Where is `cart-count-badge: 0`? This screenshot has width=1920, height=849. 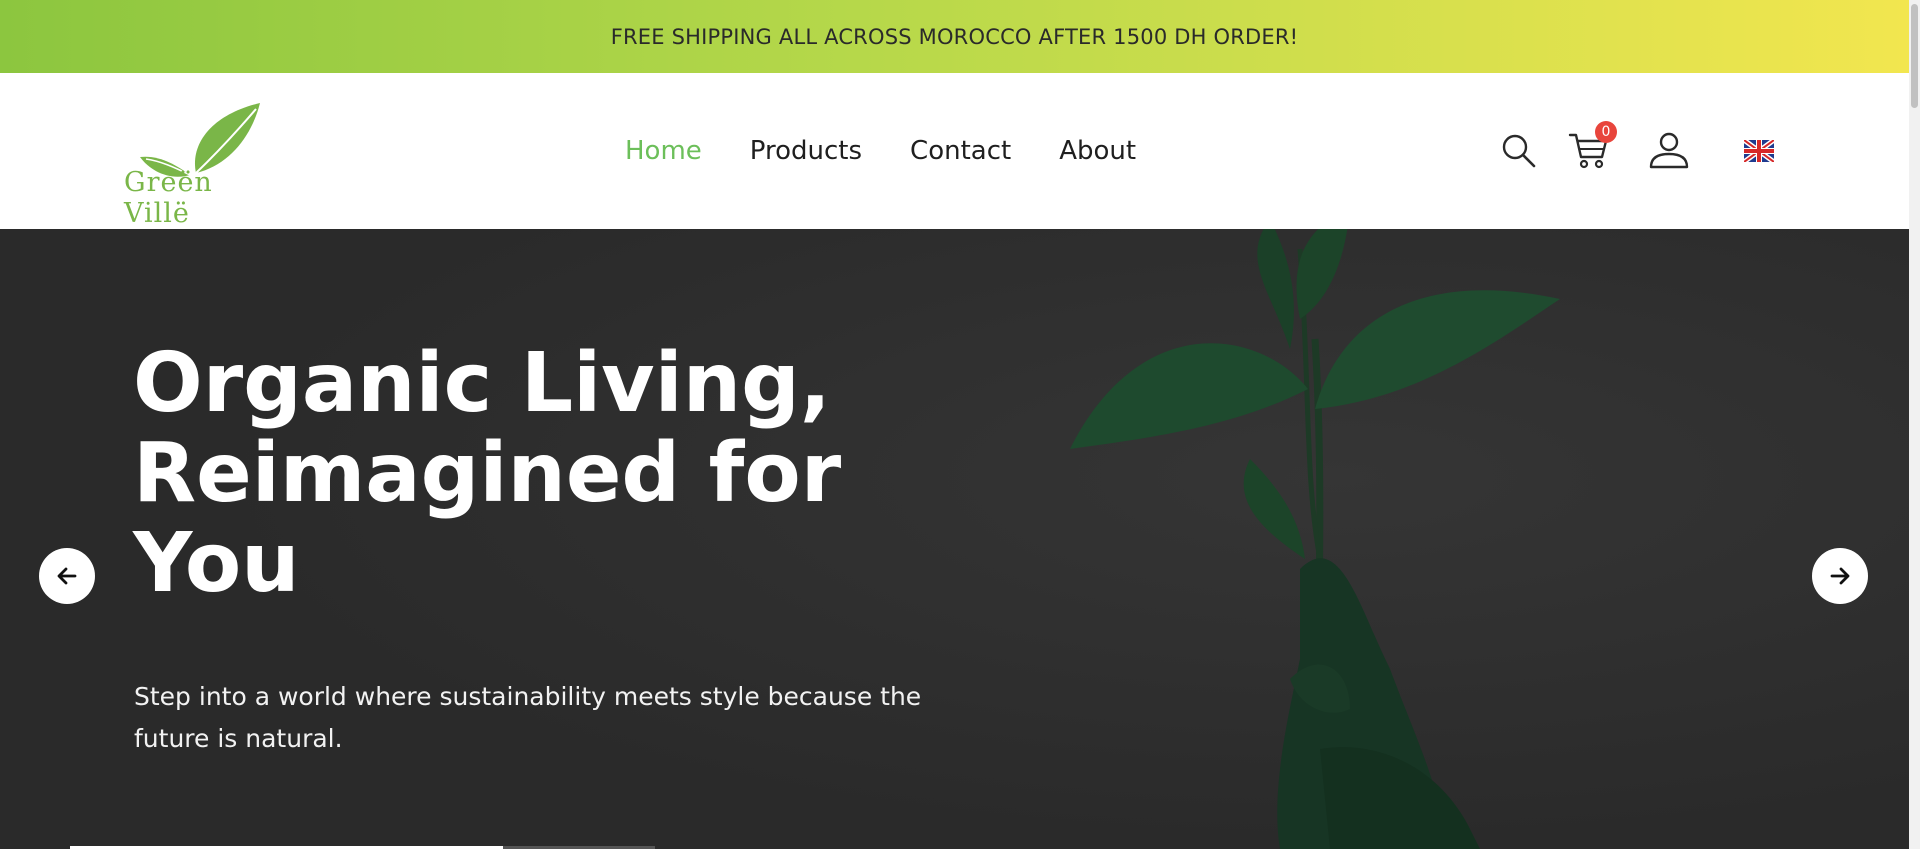 cart-count-badge: 0 is located at coordinates (1606, 132).